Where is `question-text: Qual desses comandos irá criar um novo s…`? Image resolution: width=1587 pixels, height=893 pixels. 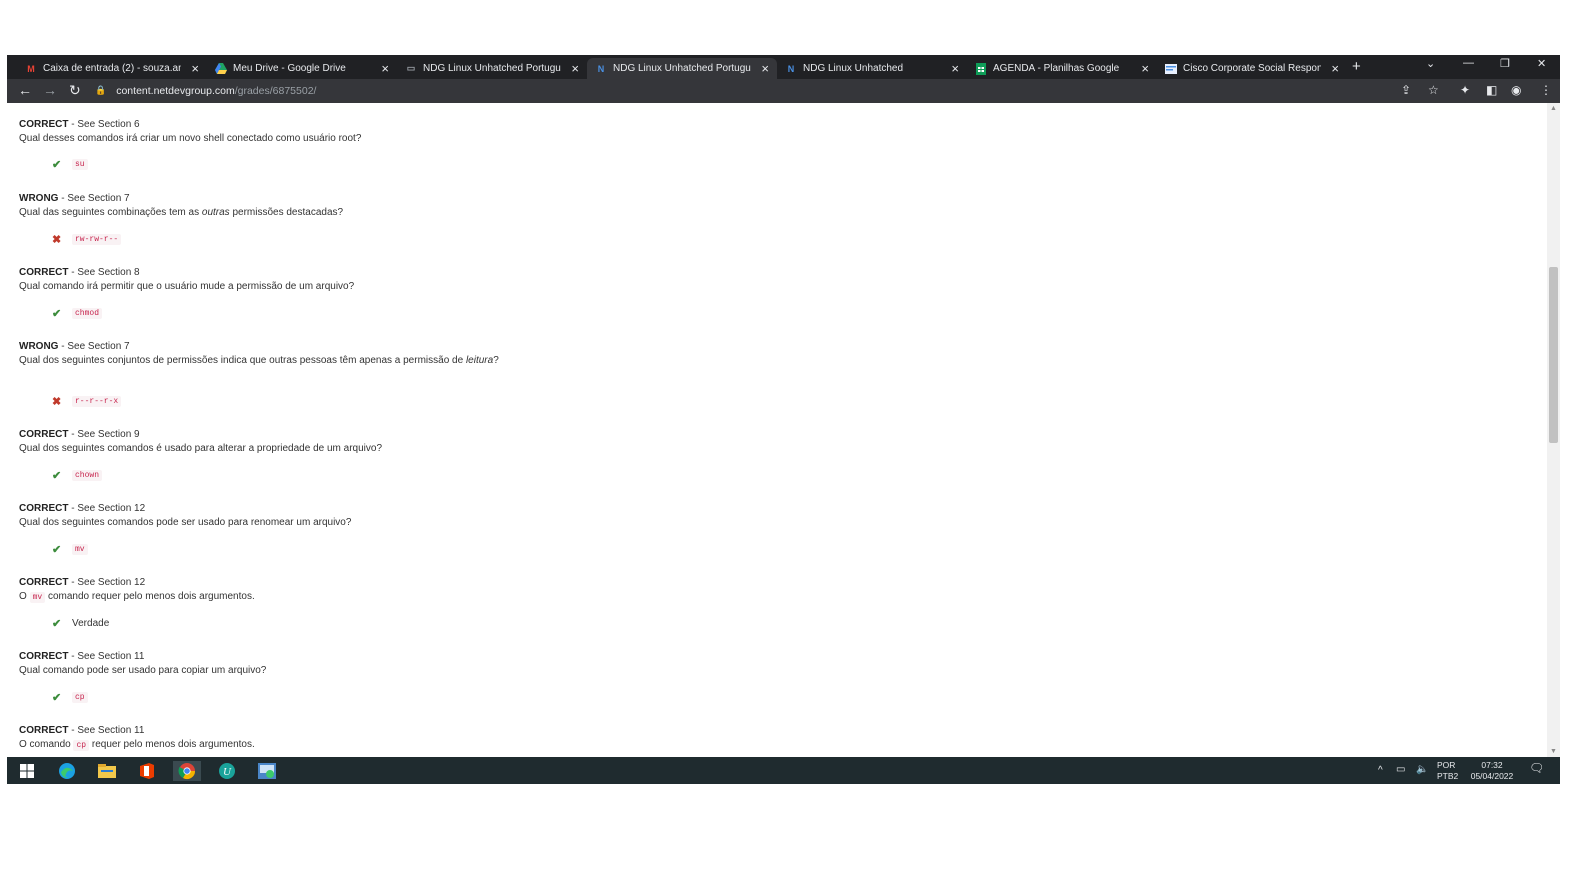
question-text: Qual desses comandos irá criar um novo s… is located at coordinates (190, 138).